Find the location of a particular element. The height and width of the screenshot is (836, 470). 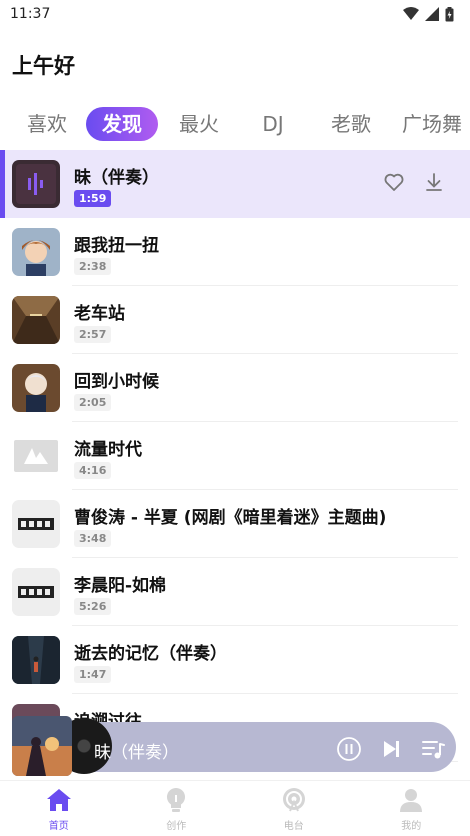

list-item: 曹俊涛 - 半夏 (网剧《暗里着迷》主题曲) 3:48 is located at coordinates (235, 524).